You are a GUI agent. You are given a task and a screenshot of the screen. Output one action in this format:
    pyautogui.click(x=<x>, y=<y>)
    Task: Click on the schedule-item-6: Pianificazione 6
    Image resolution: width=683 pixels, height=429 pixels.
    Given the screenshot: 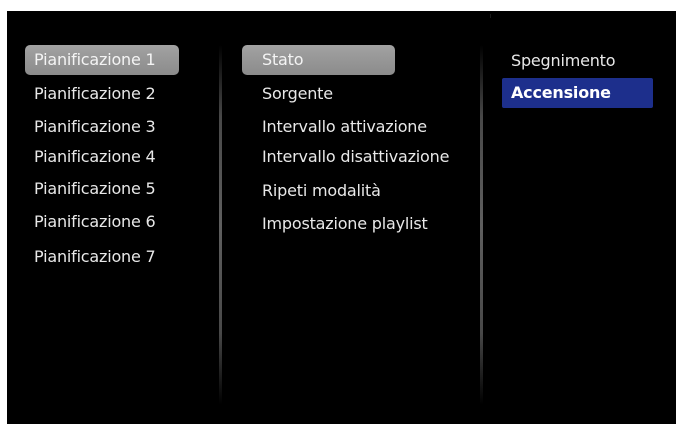 What is the action you would take?
    pyautogui.click(x=102, y=222)
    